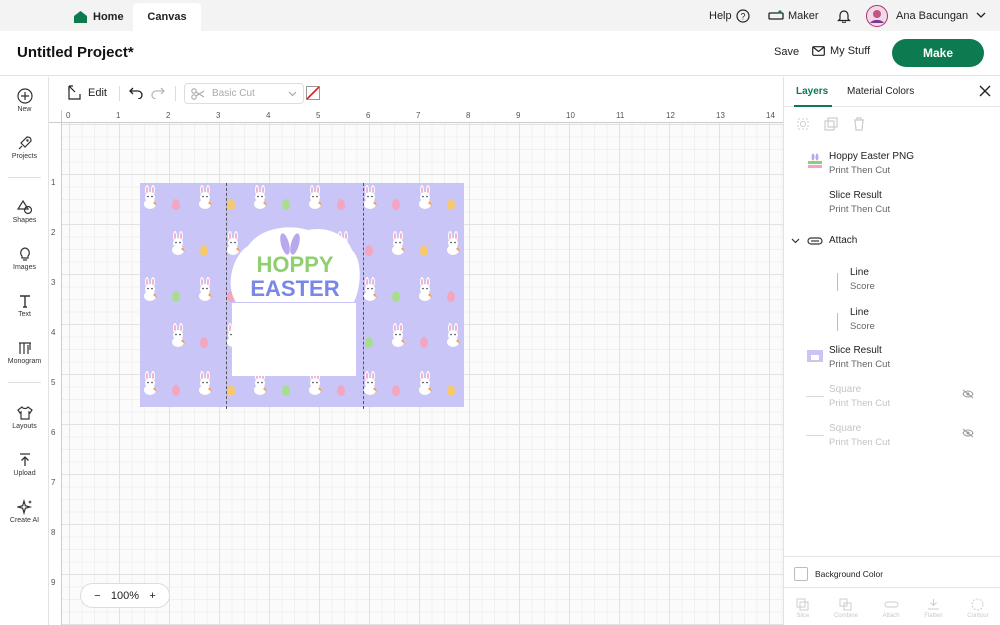  Describe the element at coordinates (24, 177) in the screenshot. I see `sidebar-divider` at that location.